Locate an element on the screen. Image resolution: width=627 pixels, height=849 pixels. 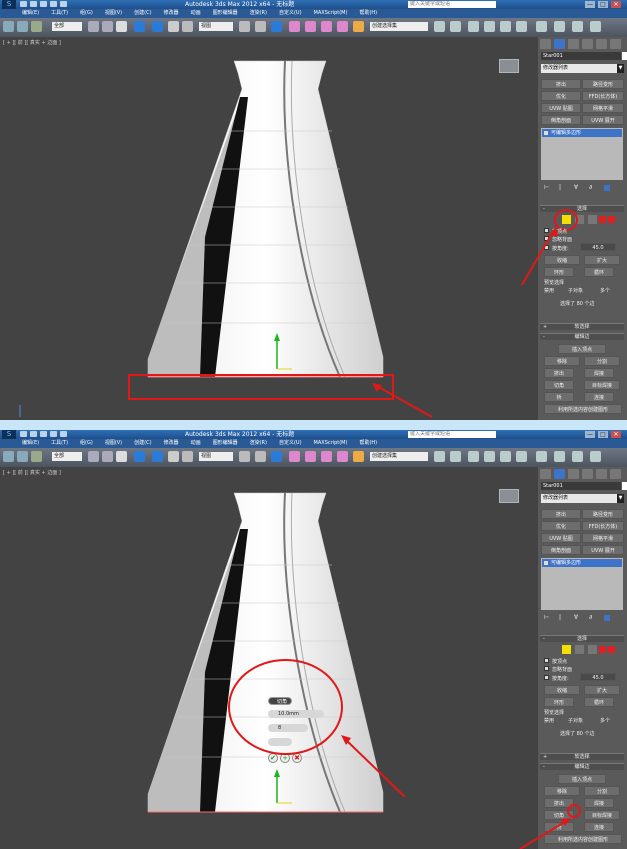
uvw-map-button: UVW 贴图 is located at coordinates (561, 108).